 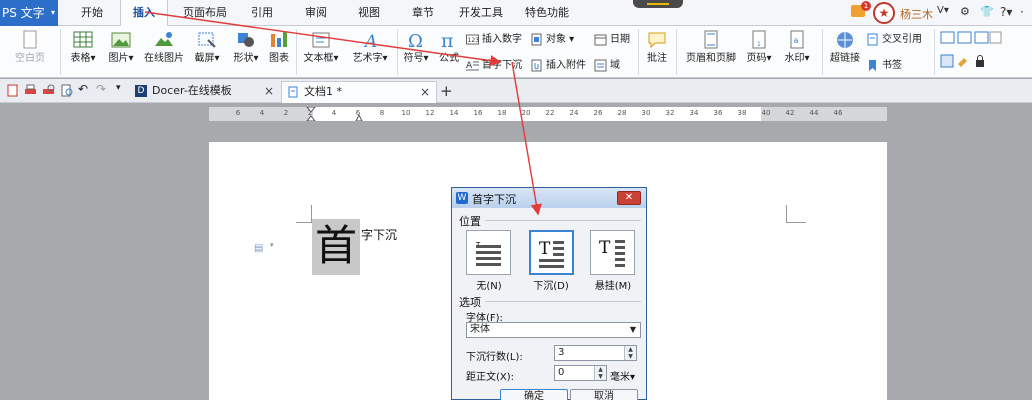 What do you see at coordinates (658, 4) in the screenshot?
I see `status-indicator` at bounding box center [658, 4].